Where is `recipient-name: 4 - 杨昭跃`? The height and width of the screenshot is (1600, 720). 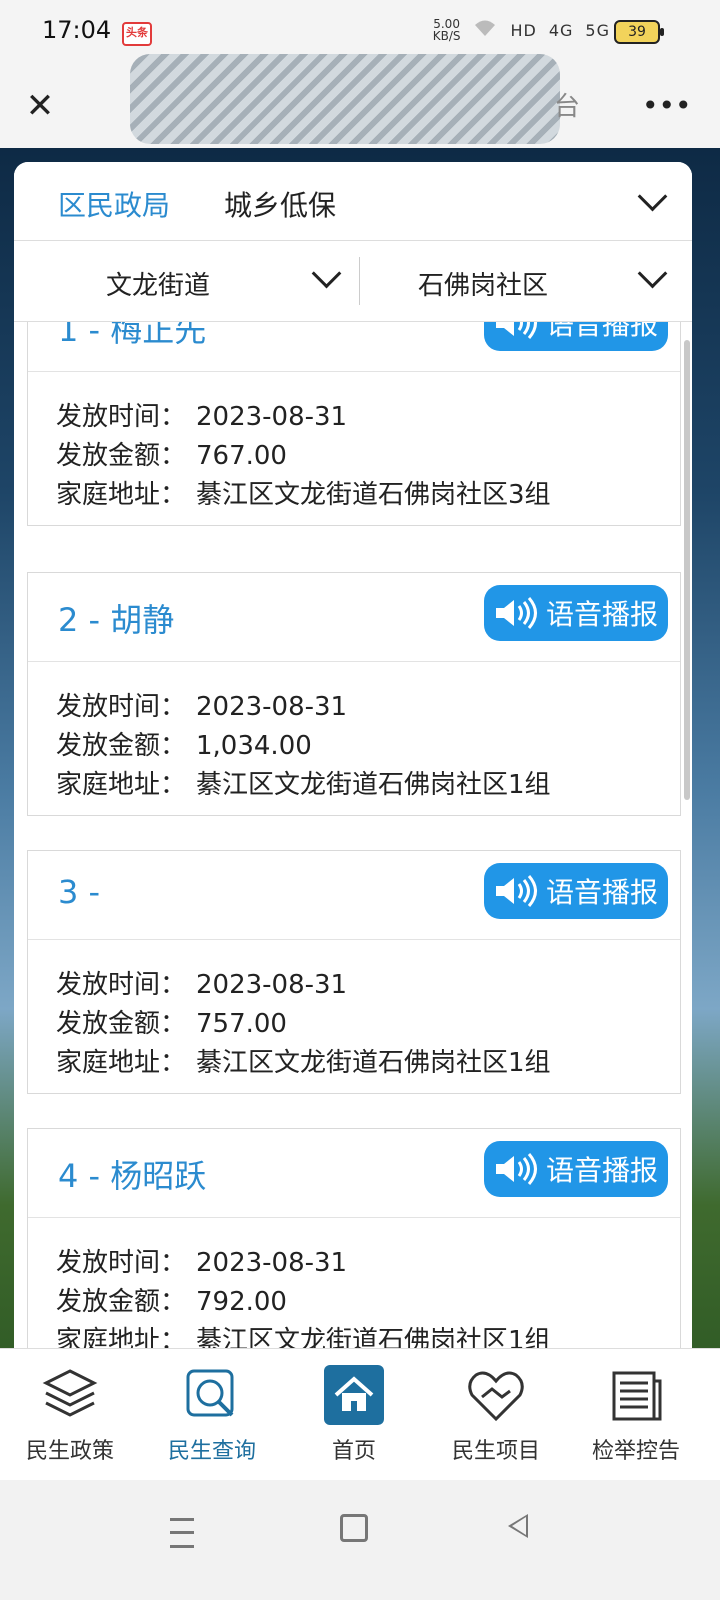
recipient-name: 4 - 杨昭跃 is located at coordinates (132, 1176).